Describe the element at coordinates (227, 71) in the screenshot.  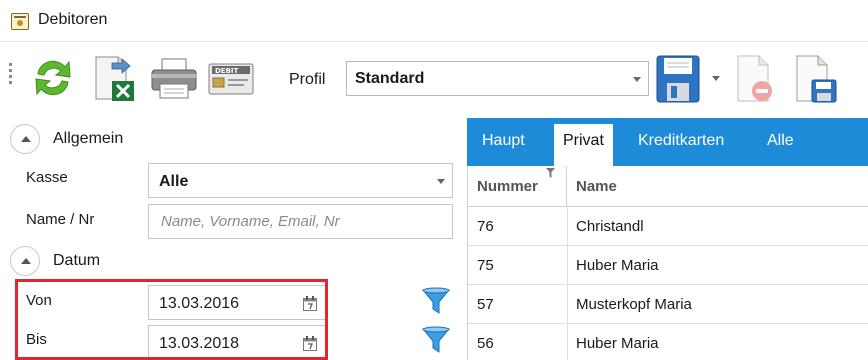
I see `debit-card-label: DEBIT` at that location.